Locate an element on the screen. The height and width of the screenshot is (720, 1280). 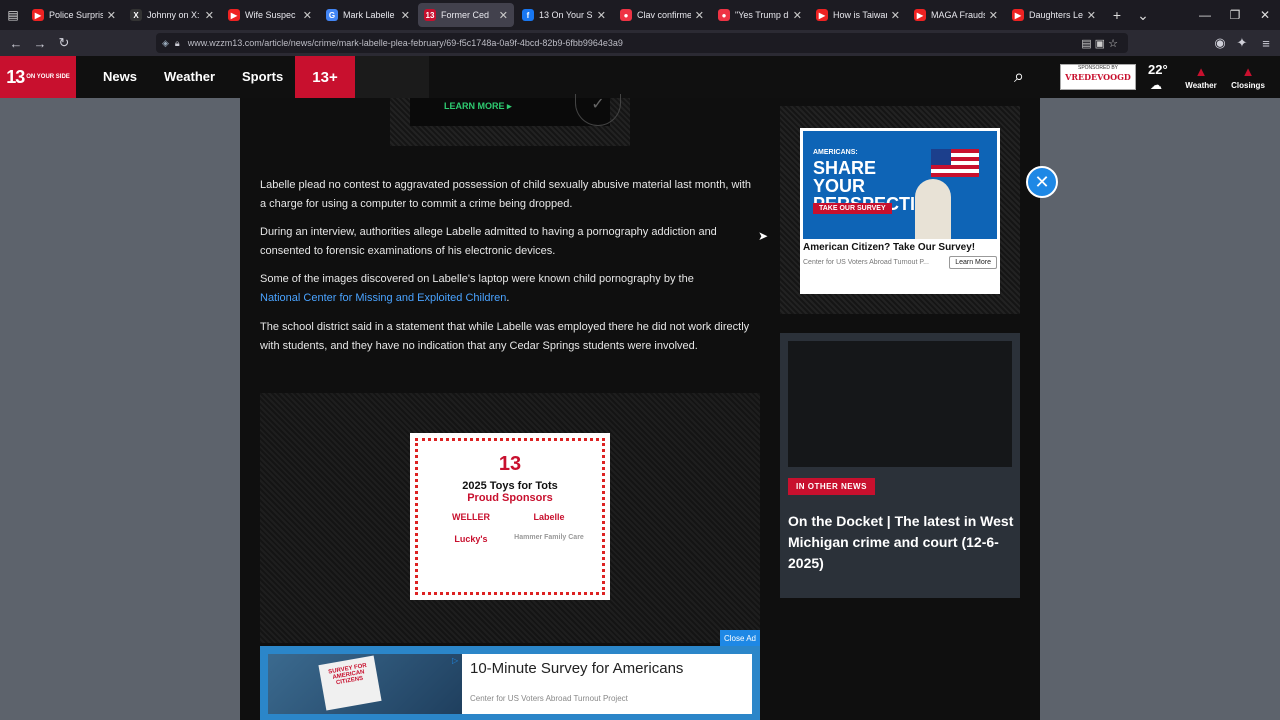
alert-icon: ▲ is located at coordinates (1201, 71).